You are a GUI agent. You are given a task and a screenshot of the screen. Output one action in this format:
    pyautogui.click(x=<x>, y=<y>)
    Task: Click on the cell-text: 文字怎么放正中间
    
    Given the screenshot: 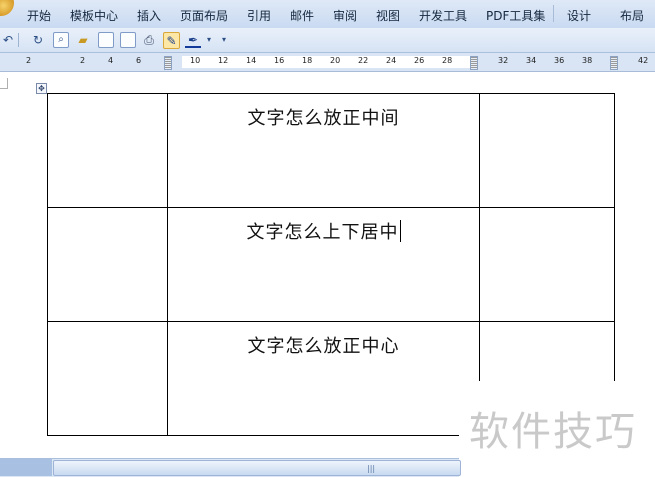 What is the action you would take?
    pyautogui.click(x=323, y=118)
    